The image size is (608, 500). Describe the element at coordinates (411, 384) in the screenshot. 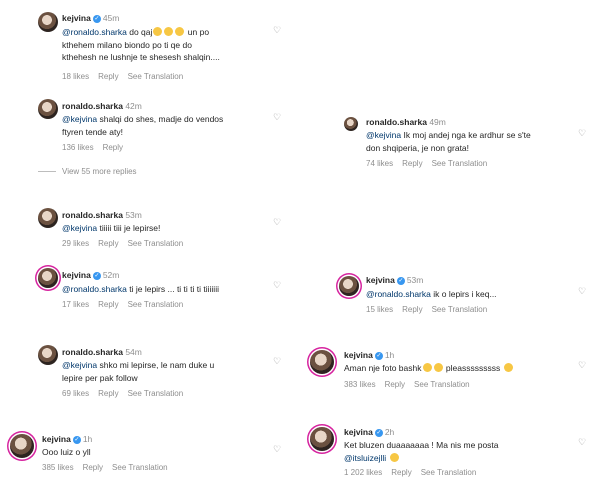

I see `comment-actions: 383 likes Reply See Translation` at that location.